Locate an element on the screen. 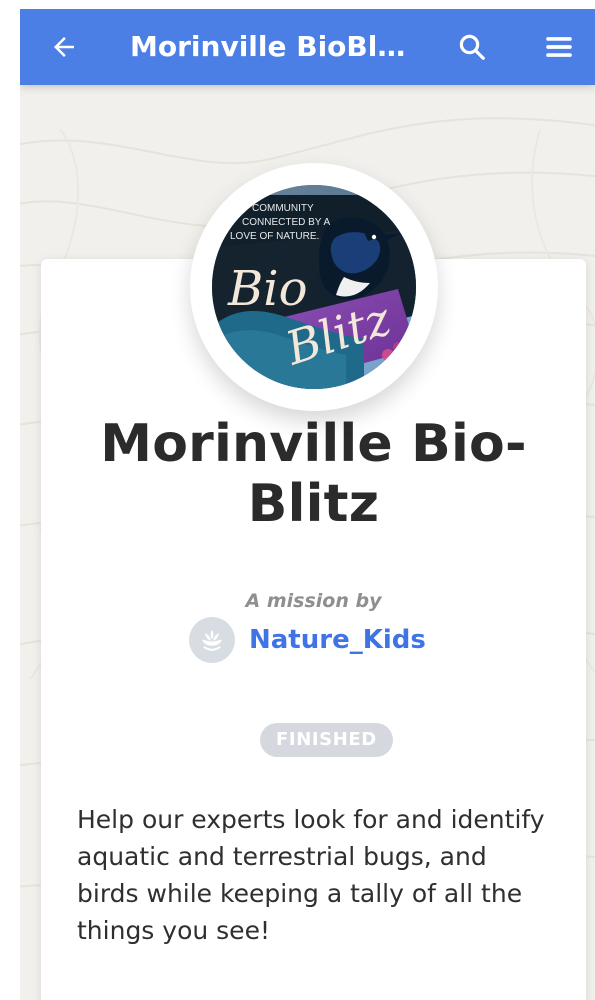 This screenshot has width=595, height=1000. status-badge: FINISHED is located at coordinates (326, 740).